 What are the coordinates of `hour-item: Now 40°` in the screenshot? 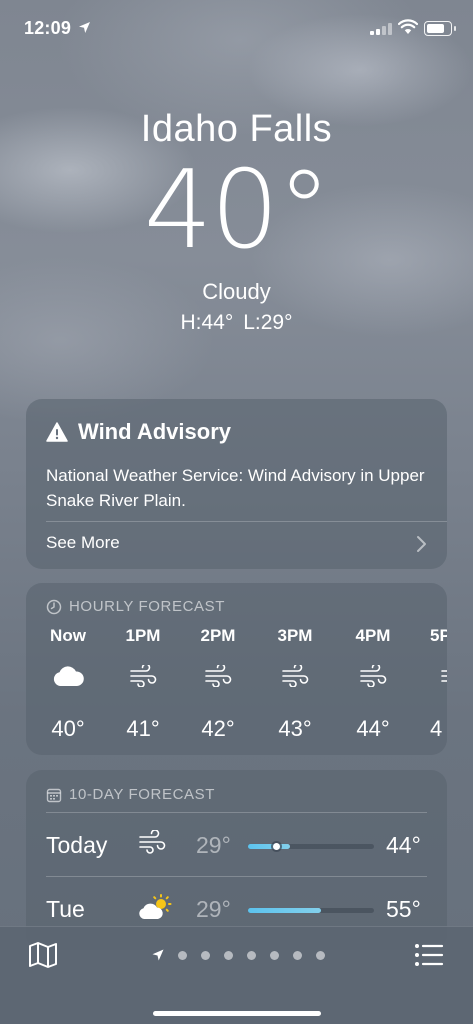 It's located at (68, 684).